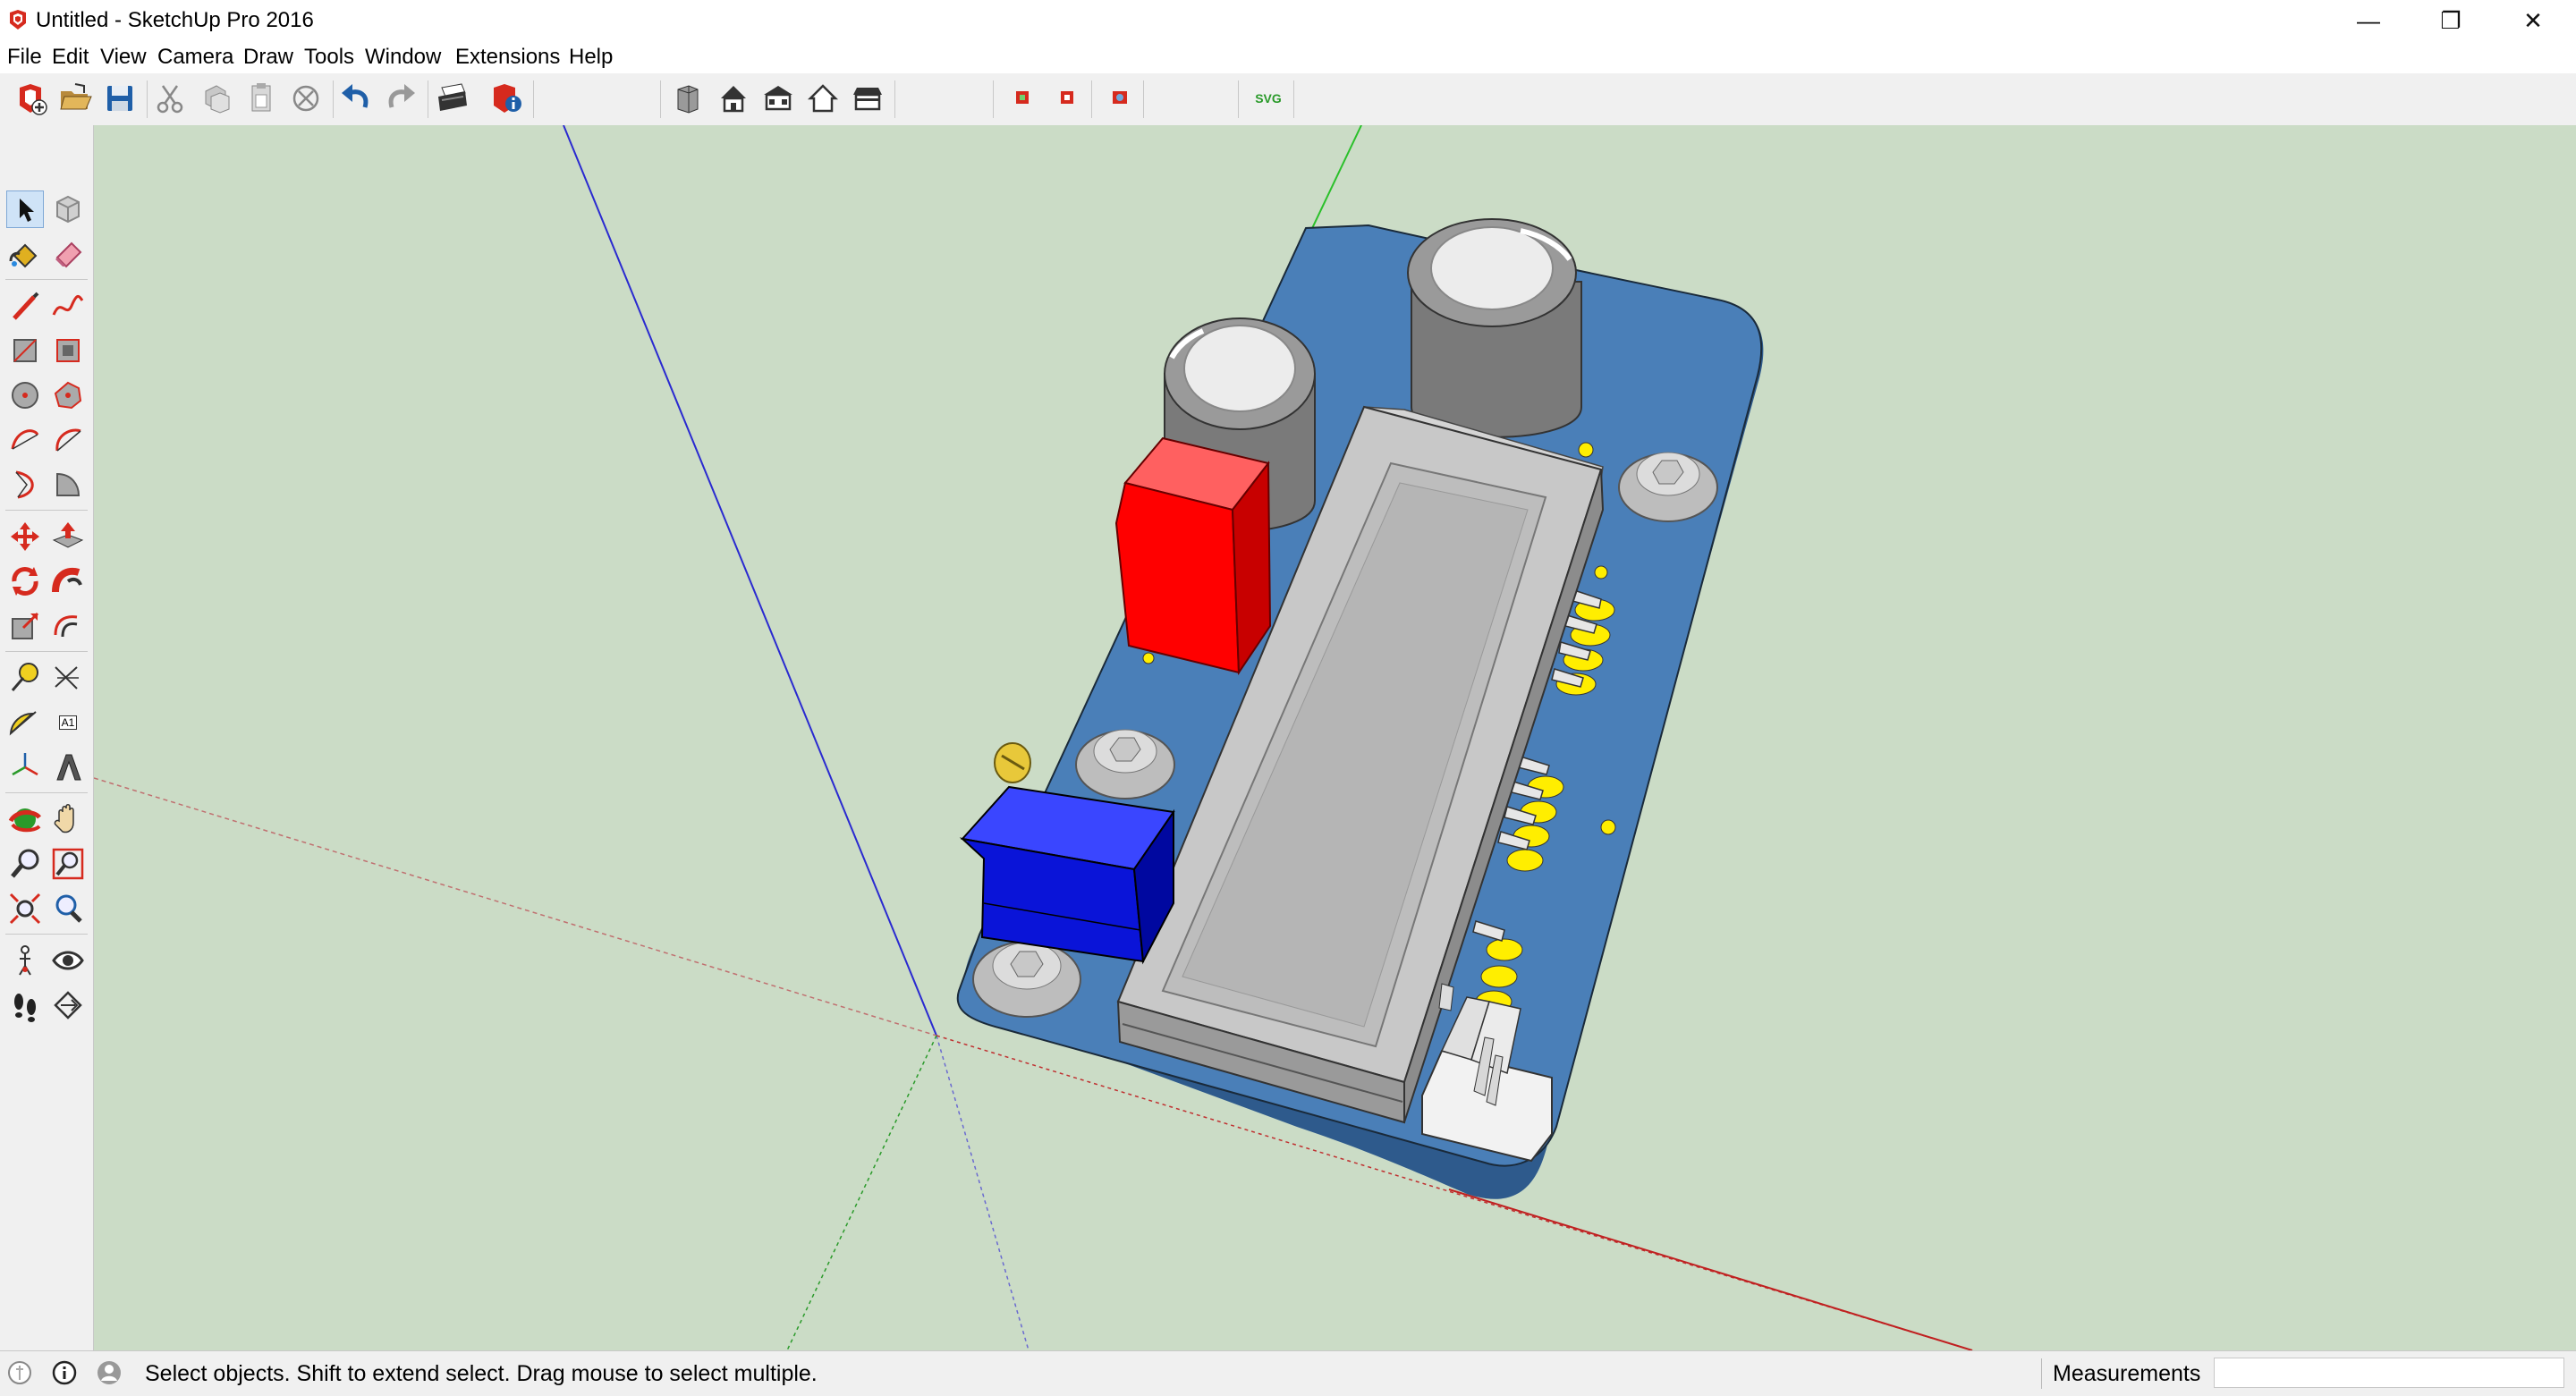 The height and width of the screenshot is (1396, 2576). Describe the element at coordinates (68, 209) in the screenshot. I see `component-icon` at that location.